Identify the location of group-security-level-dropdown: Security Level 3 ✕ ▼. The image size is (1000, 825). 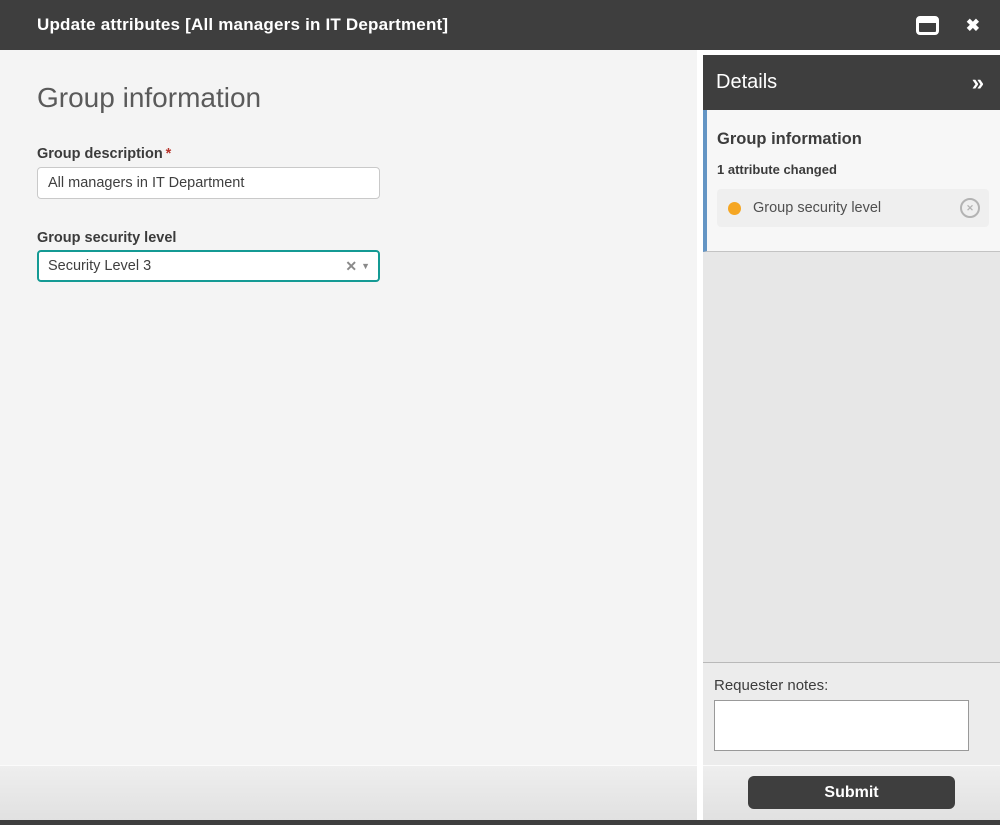
(208, 266).